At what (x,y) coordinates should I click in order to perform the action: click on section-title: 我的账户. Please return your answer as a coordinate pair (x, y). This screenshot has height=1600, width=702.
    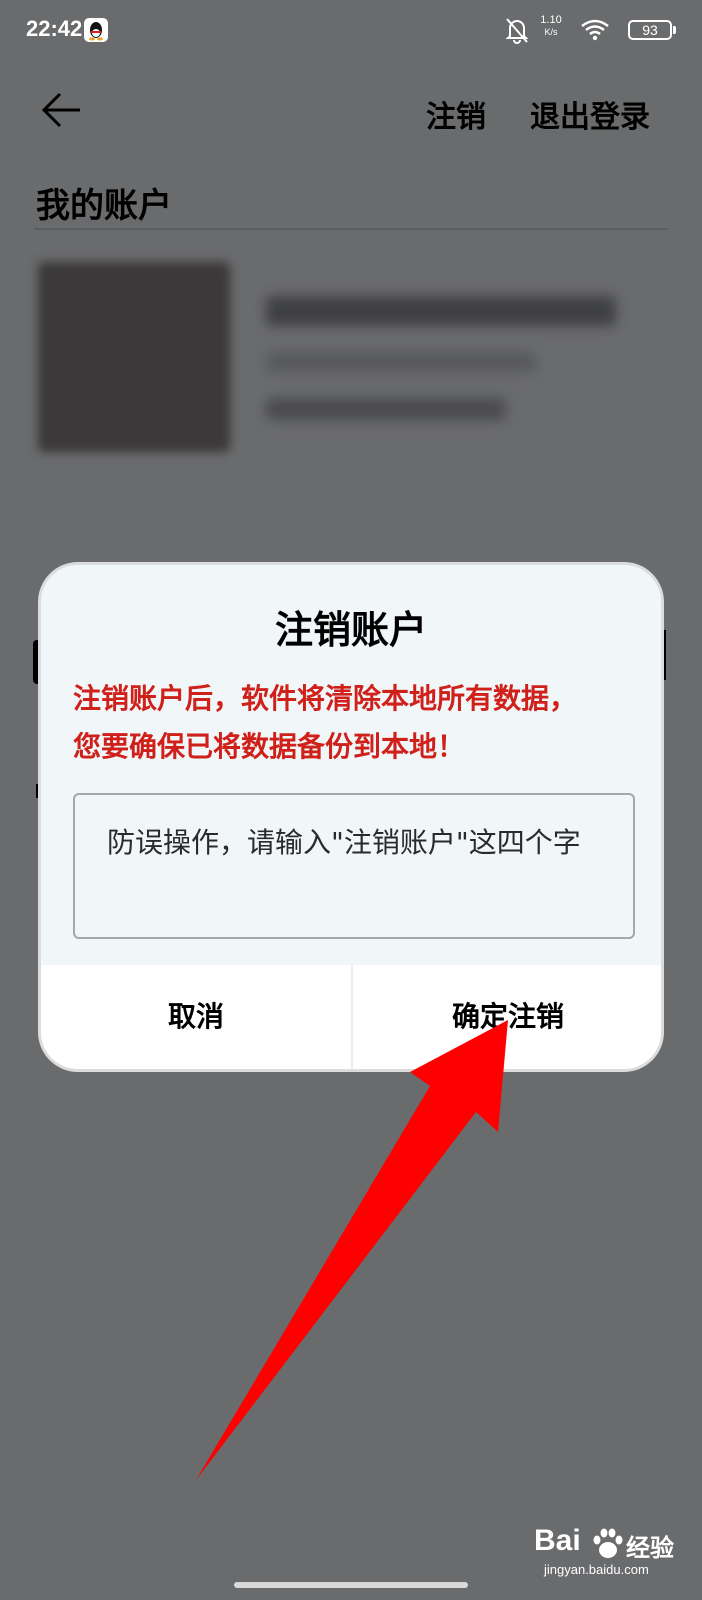
    Looking at the image, I should click on (104, 206).